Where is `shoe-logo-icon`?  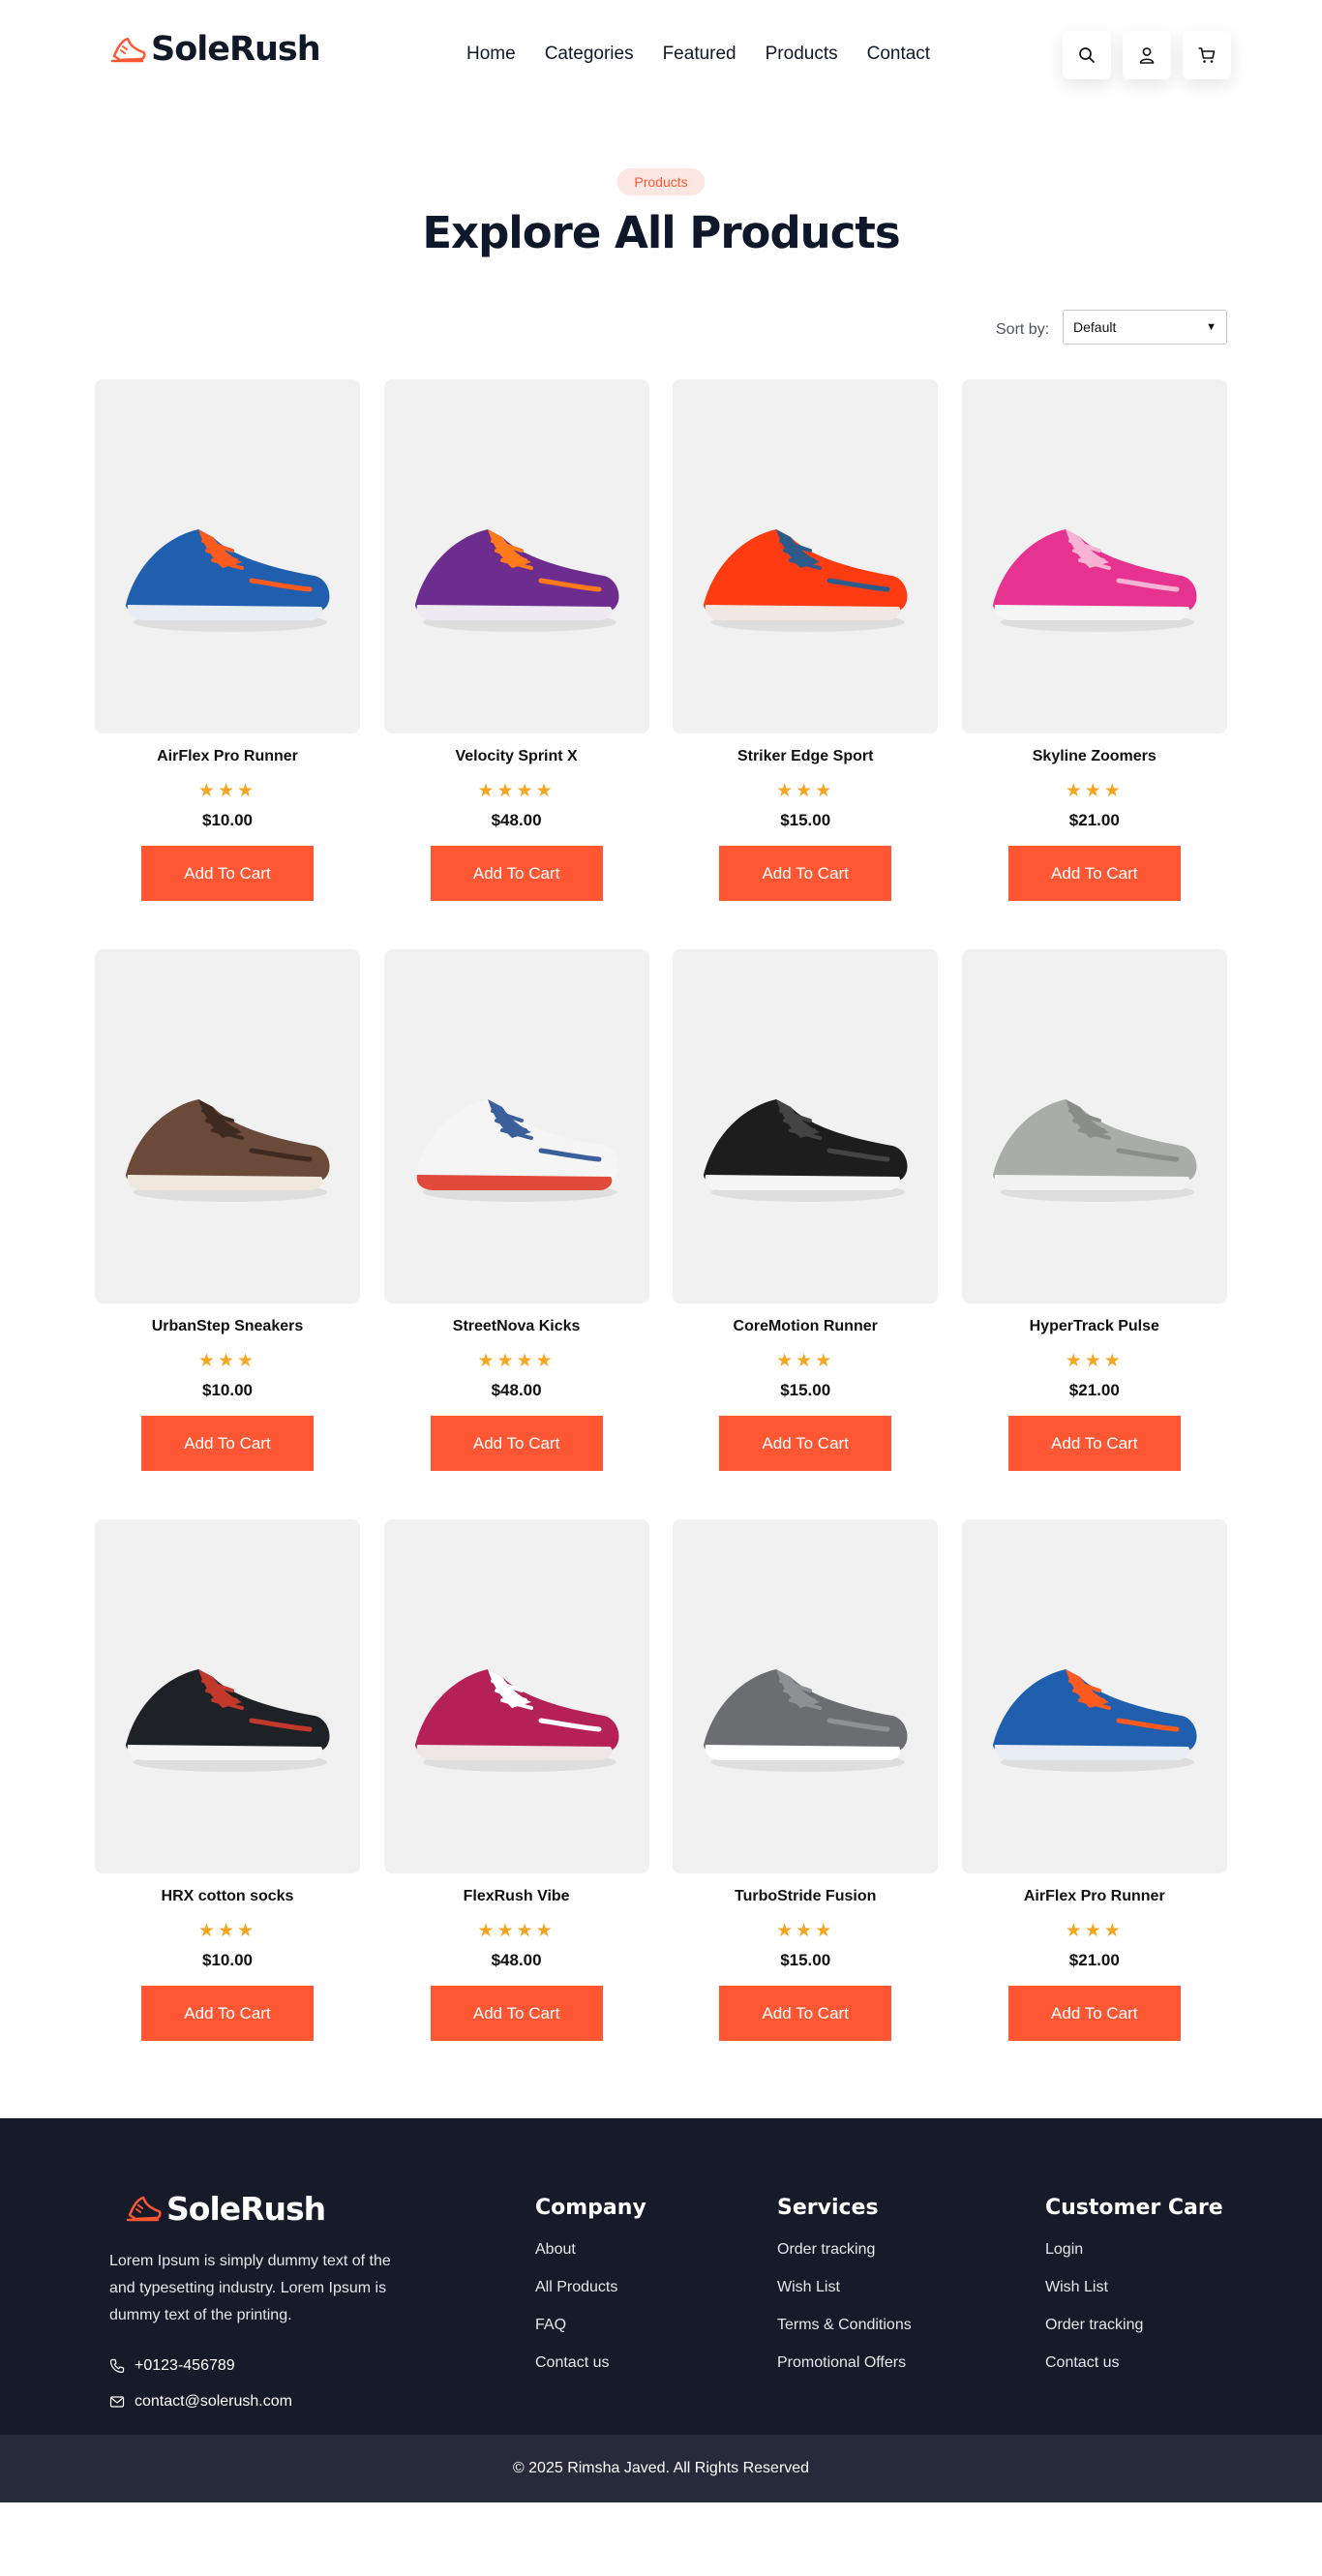 shoe-logo-icon is located at coordinates (144, 2209).